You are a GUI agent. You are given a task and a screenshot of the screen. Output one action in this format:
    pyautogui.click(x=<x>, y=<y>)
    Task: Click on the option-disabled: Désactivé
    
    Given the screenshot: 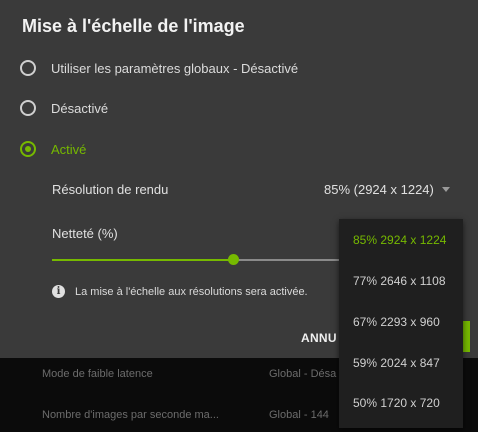 What is the action you would take?
    pyautogui.click(x=64, y=108)
    